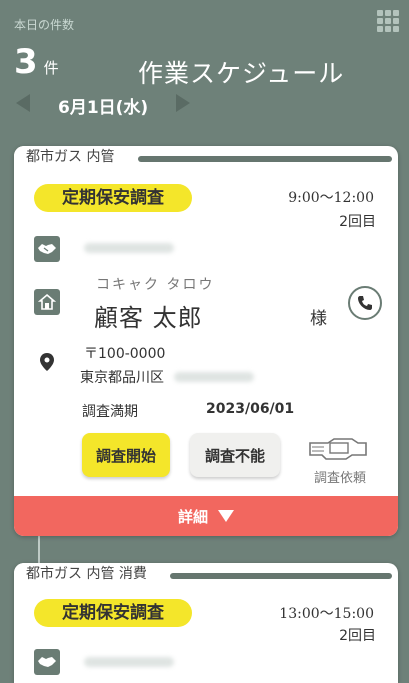 The image size is (409, 683). I want to click on card-category: 都市ガス 内管 消費, so click(84, 574).